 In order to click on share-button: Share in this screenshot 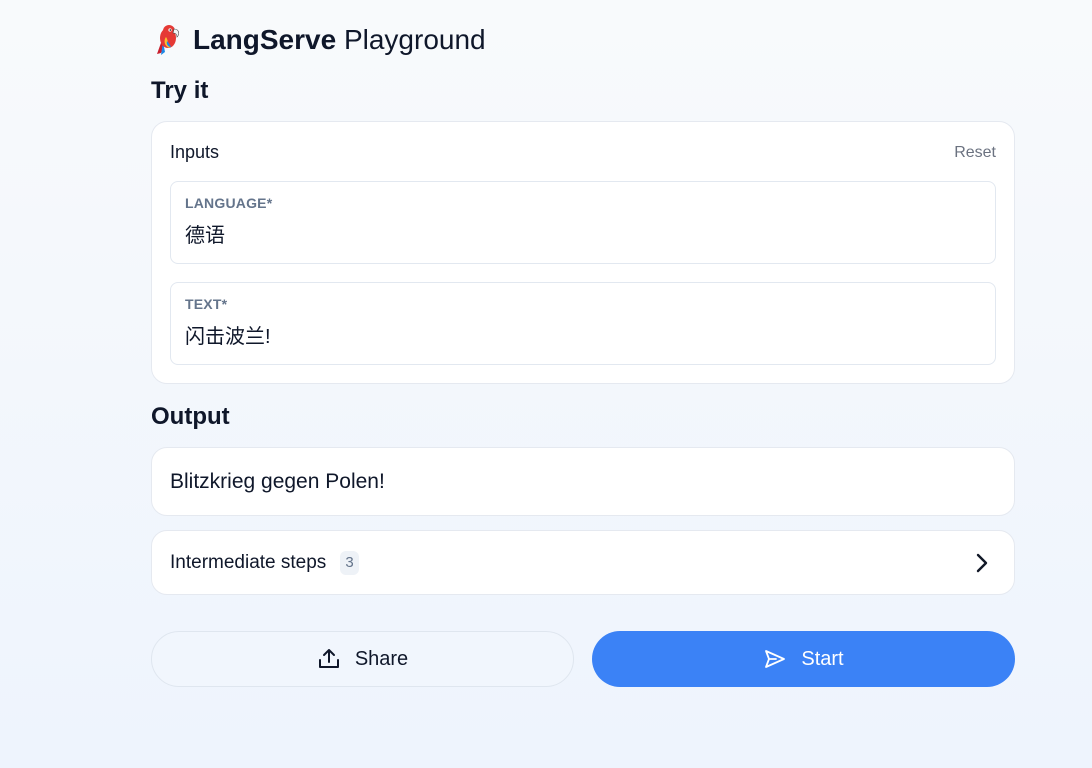, I will do `click(362, 659)`.